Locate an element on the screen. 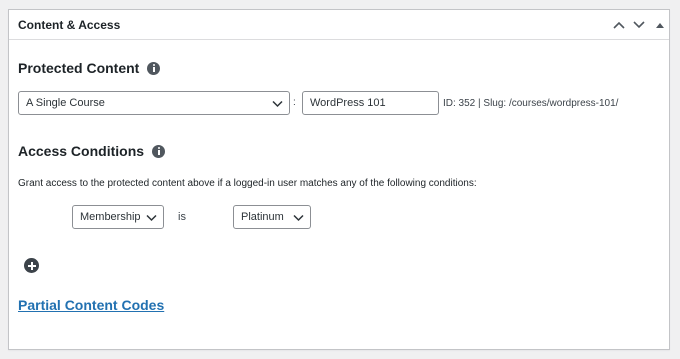 The height and width of the screenshot is (359, 680). access-conditions-title: Access Conditions is located at coordinates (81, 151).